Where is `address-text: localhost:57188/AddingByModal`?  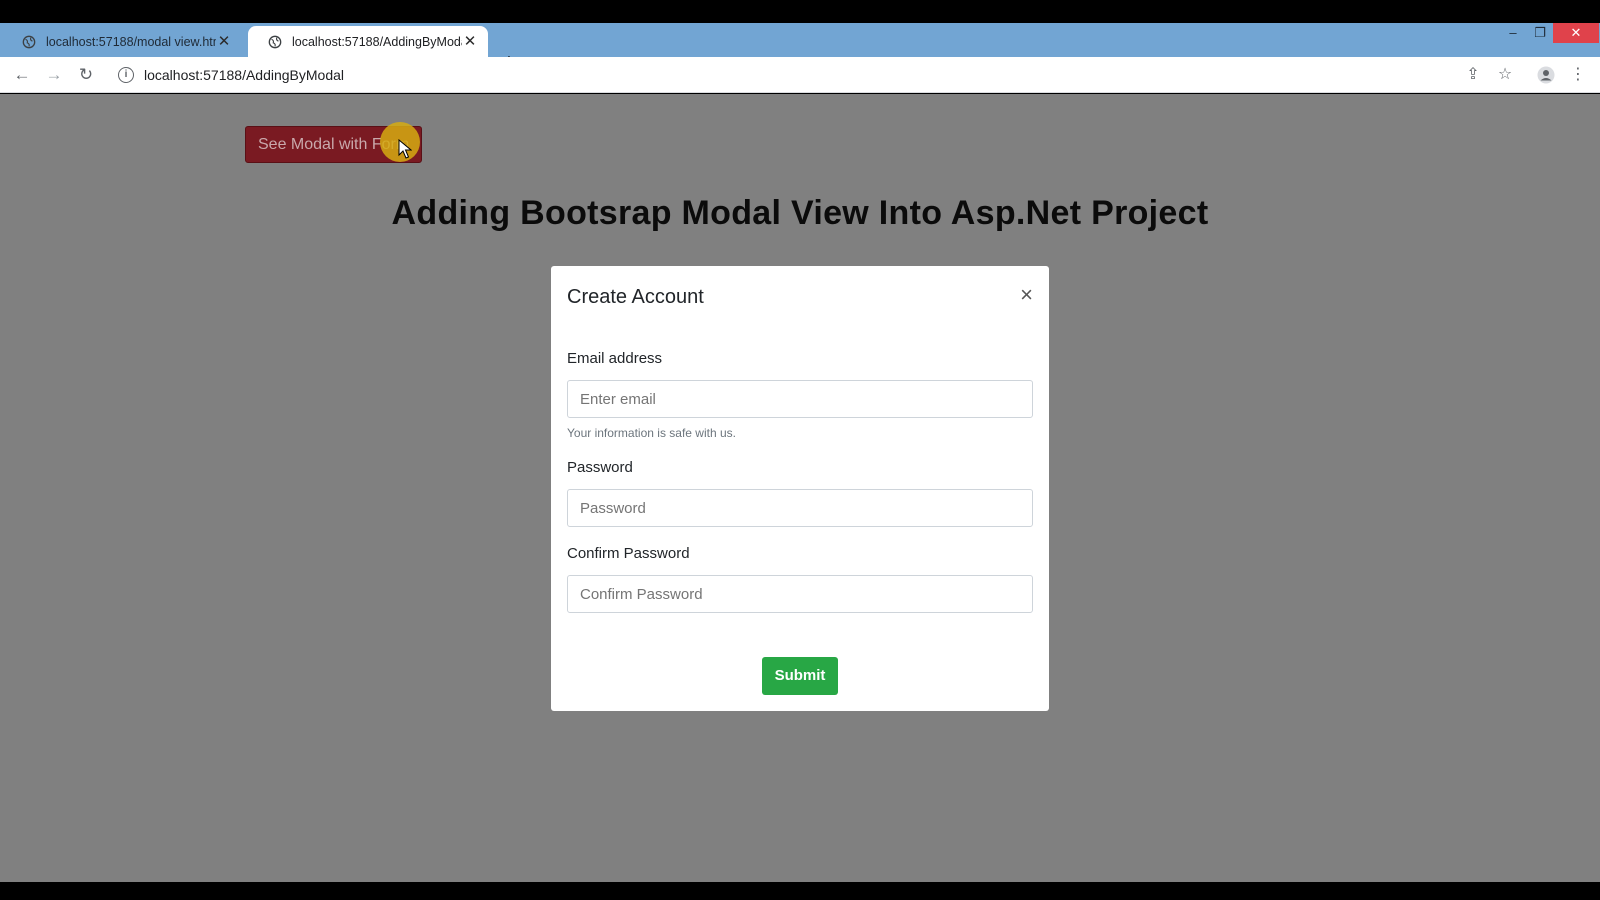
address-text: localhost:57188/AddingByModal is located at coordinates (244, 75).